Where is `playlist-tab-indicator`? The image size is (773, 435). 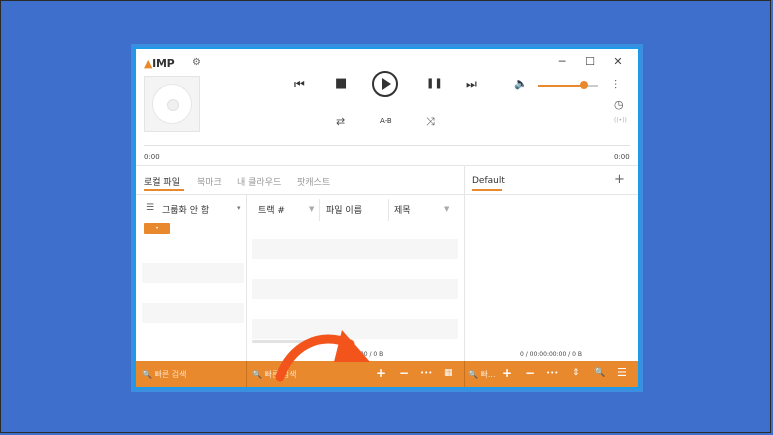
playlist-tab-indicator is located at coordinates (487, 190).